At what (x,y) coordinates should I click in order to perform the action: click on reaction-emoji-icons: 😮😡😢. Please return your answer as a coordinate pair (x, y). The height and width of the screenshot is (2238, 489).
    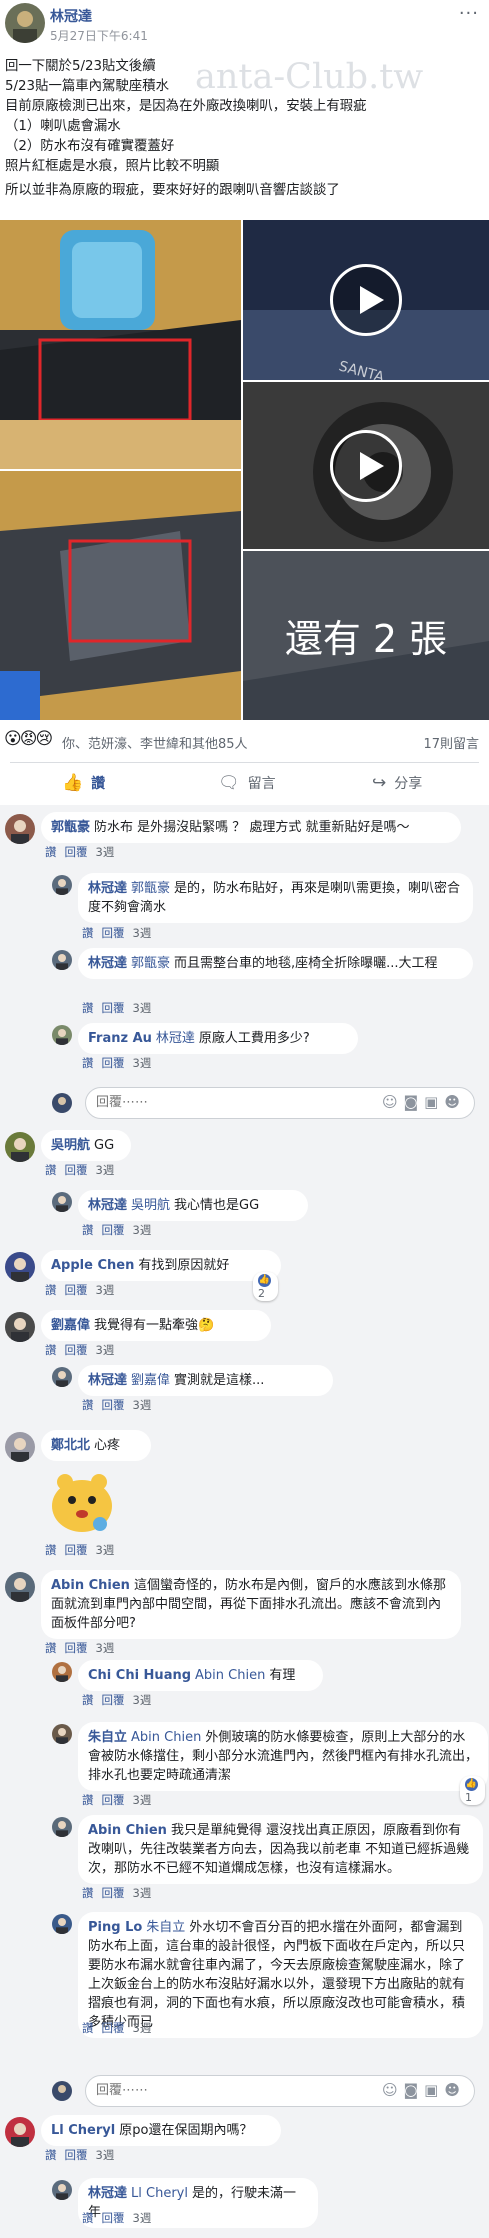
    Looking at the image, I should click on (28, 739).